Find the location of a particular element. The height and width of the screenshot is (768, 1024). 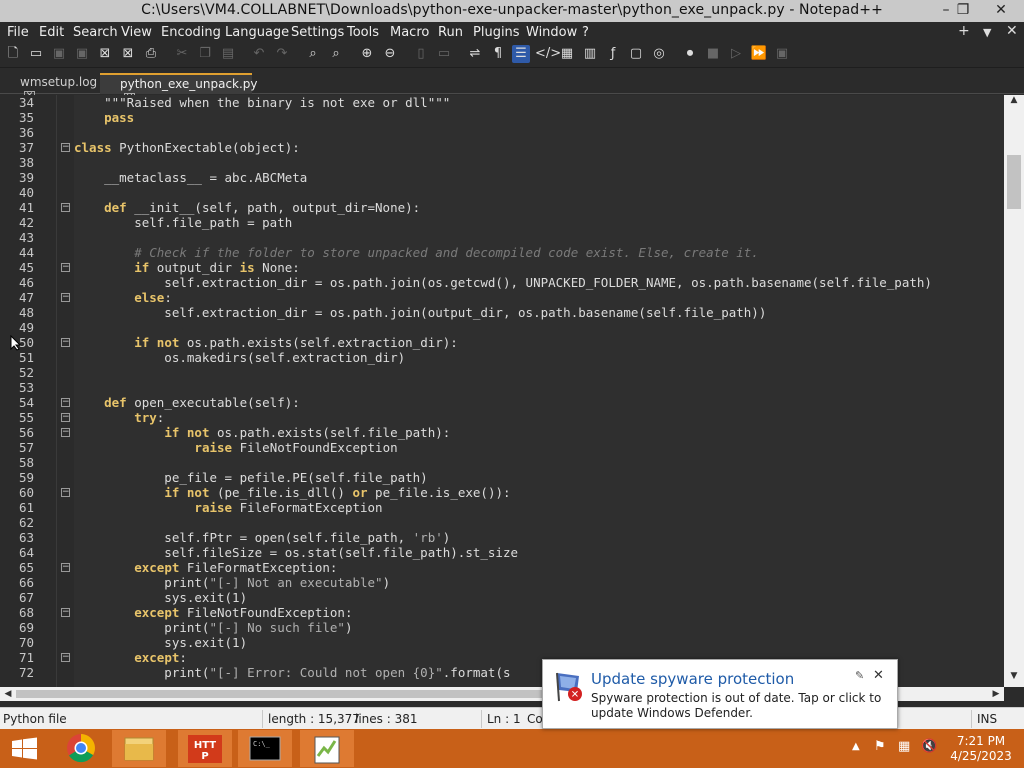

http-tool-taskbar-button: HTT P is located at coordinates (205, 748).